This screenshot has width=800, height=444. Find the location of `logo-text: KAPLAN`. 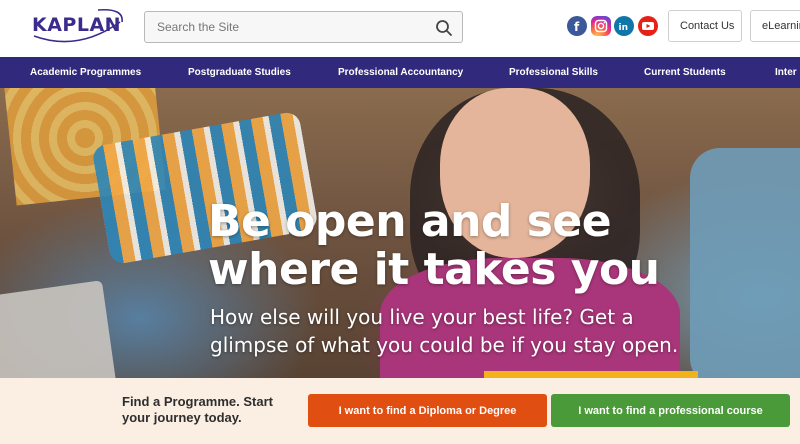

logo-text: KAPLAN is located at coordinates (77, 25).